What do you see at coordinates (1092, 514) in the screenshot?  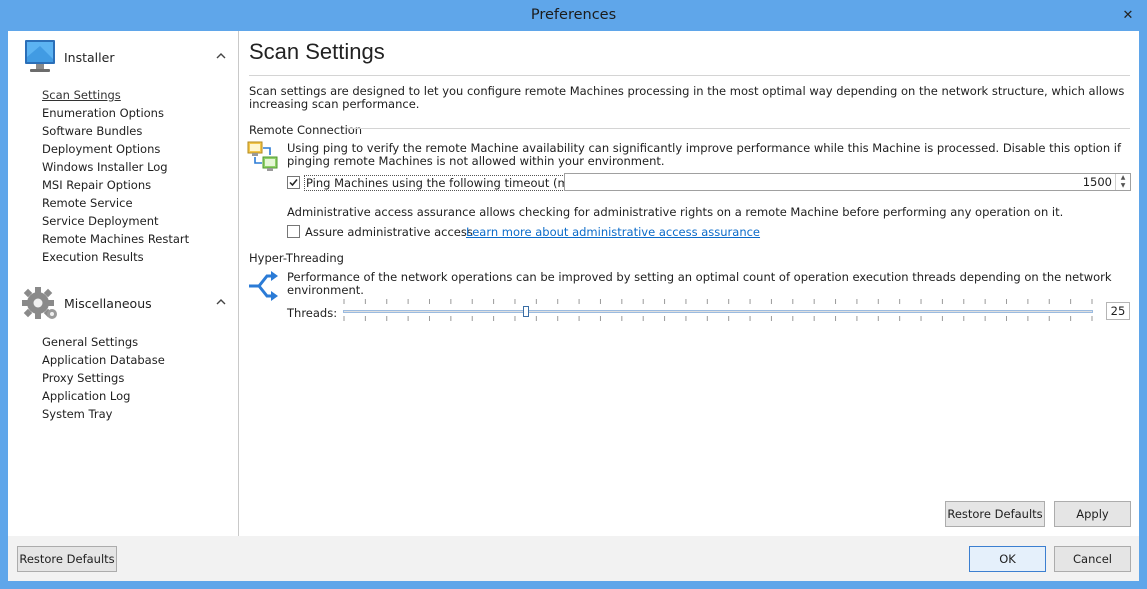 I see `apply-button: Apply` at bounding box center [1092, 514].